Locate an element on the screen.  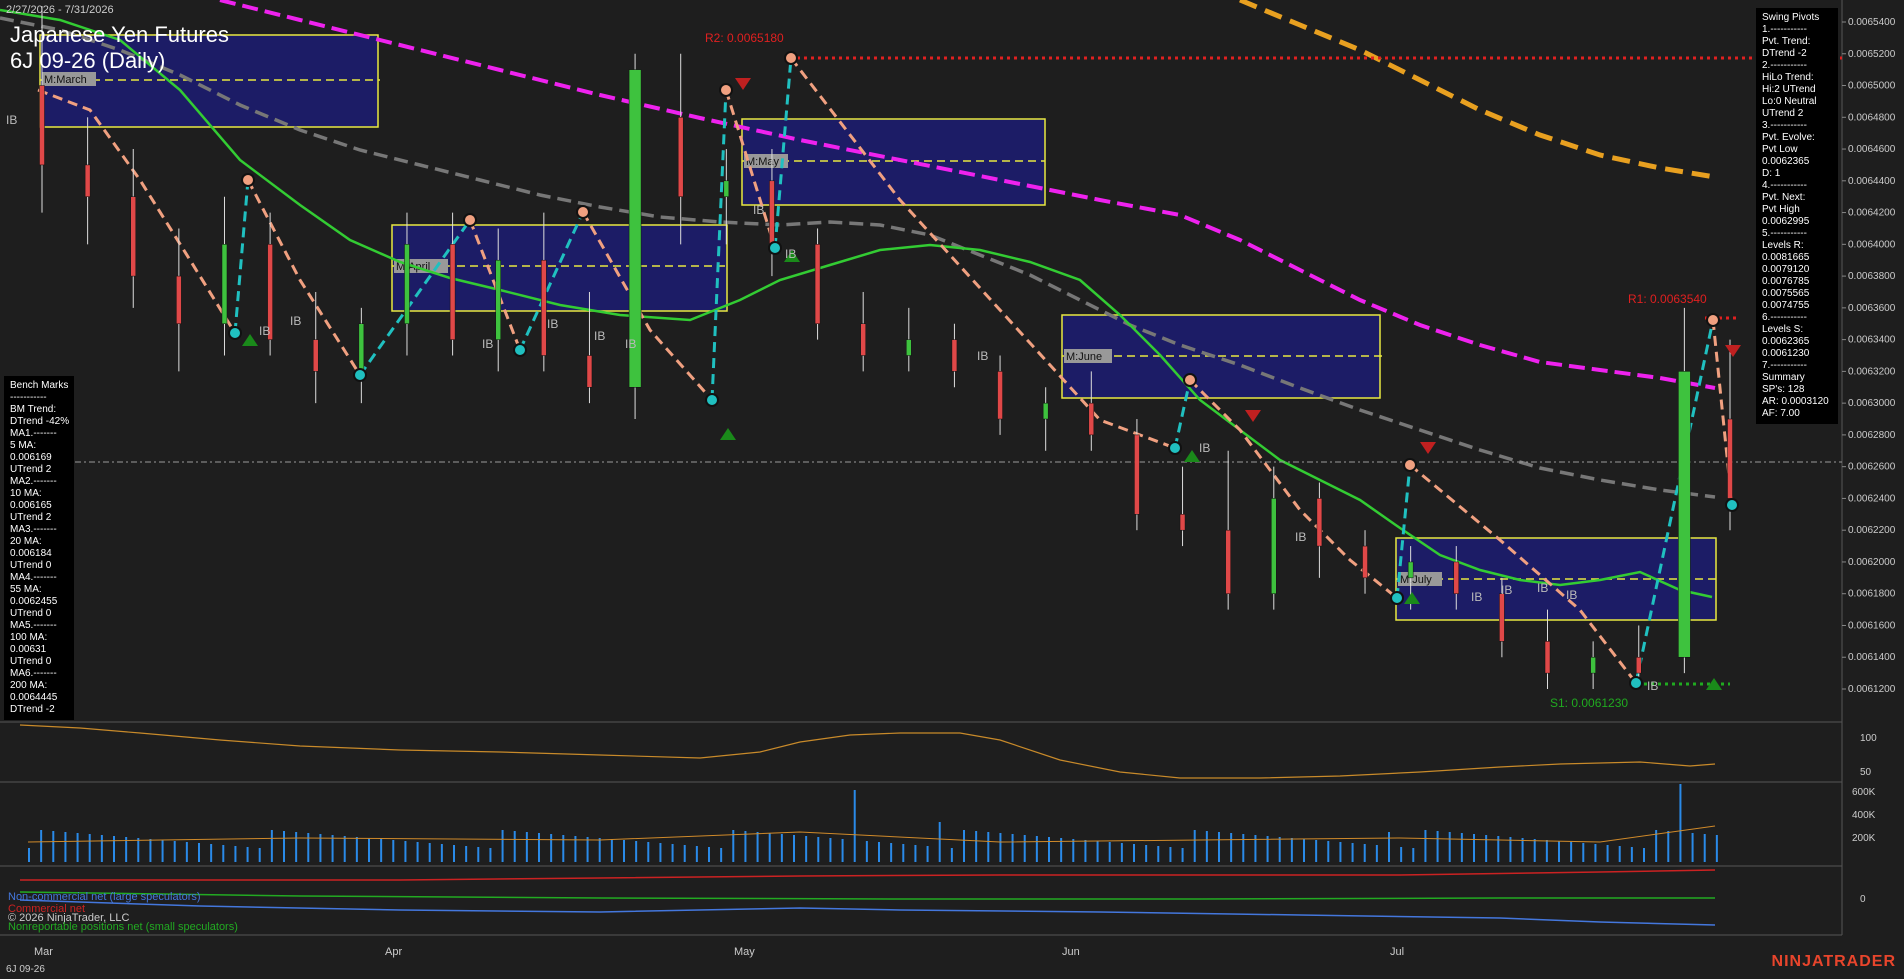
month-jul: Jul is located at coordinates (1397, 952).